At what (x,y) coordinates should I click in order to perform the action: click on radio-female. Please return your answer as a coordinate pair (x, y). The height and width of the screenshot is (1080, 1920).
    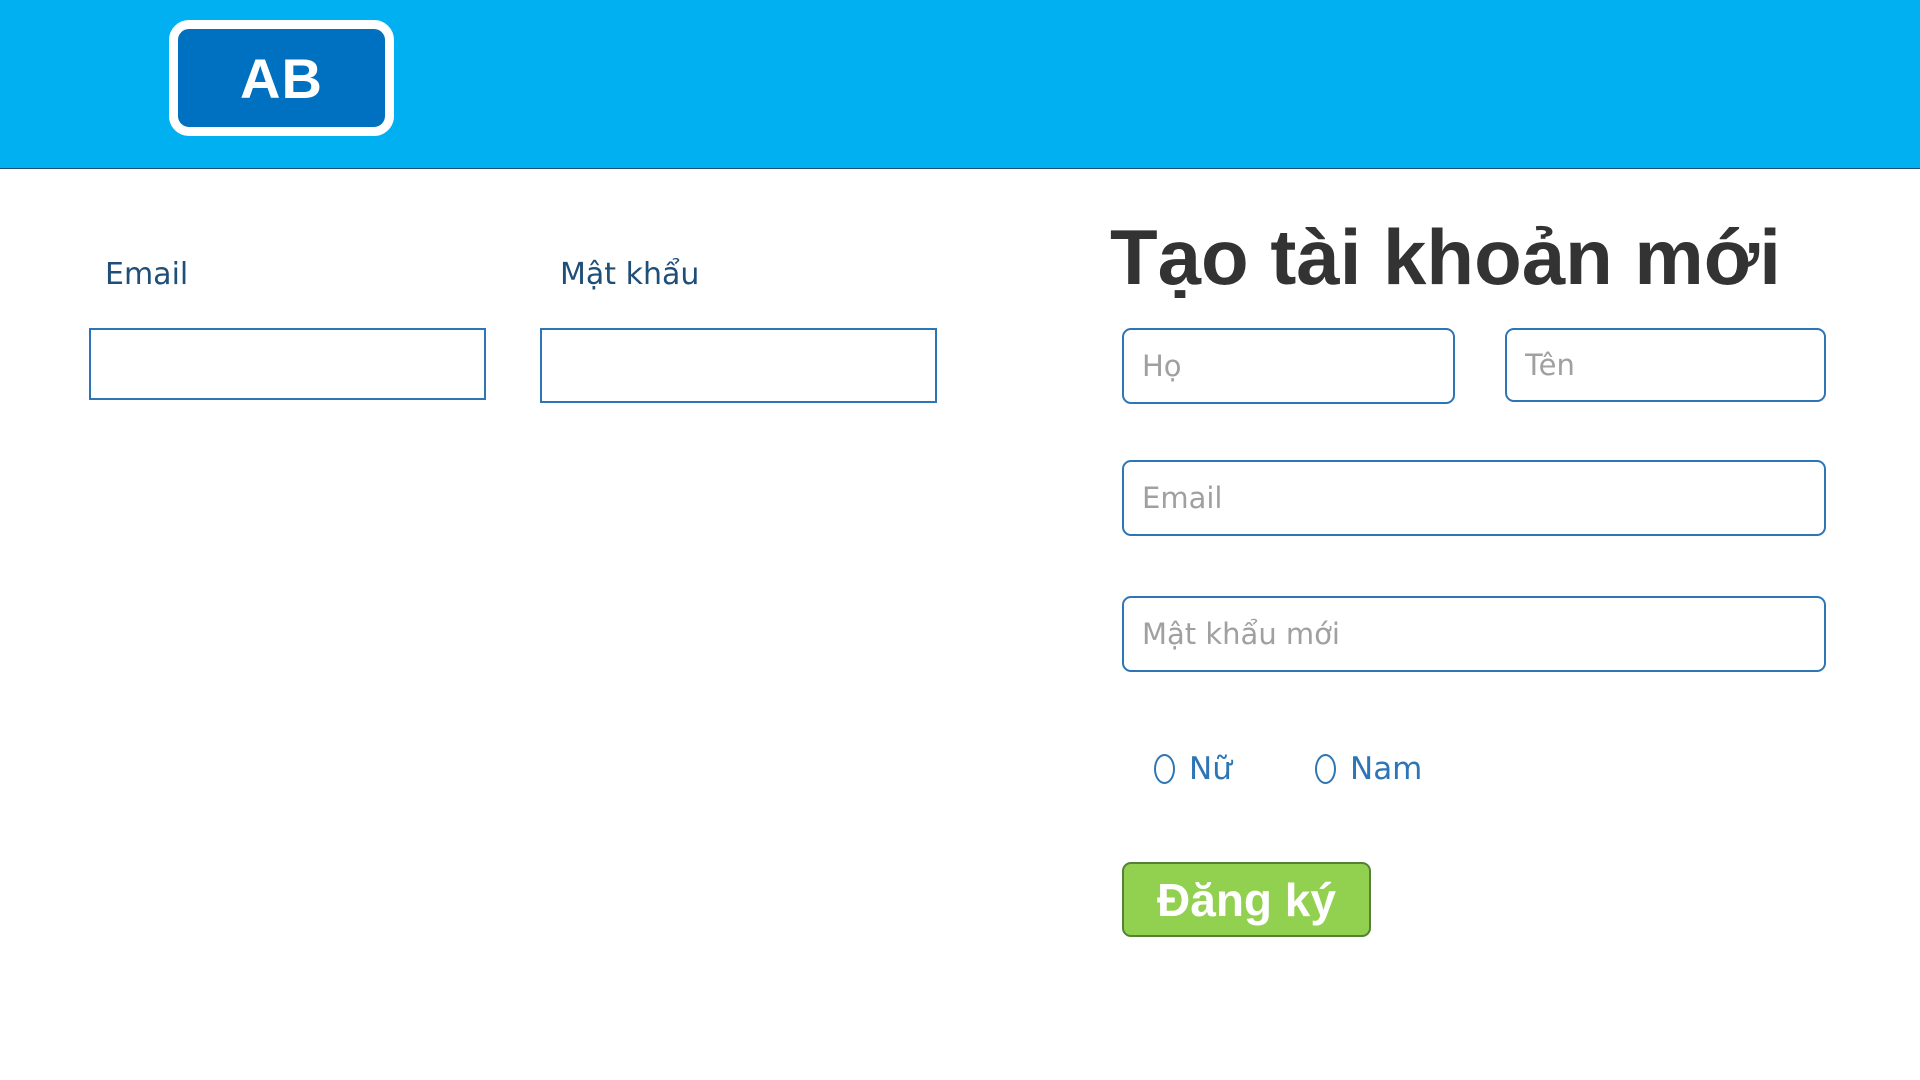
    Looking at the image, I should click on (1164, 769).